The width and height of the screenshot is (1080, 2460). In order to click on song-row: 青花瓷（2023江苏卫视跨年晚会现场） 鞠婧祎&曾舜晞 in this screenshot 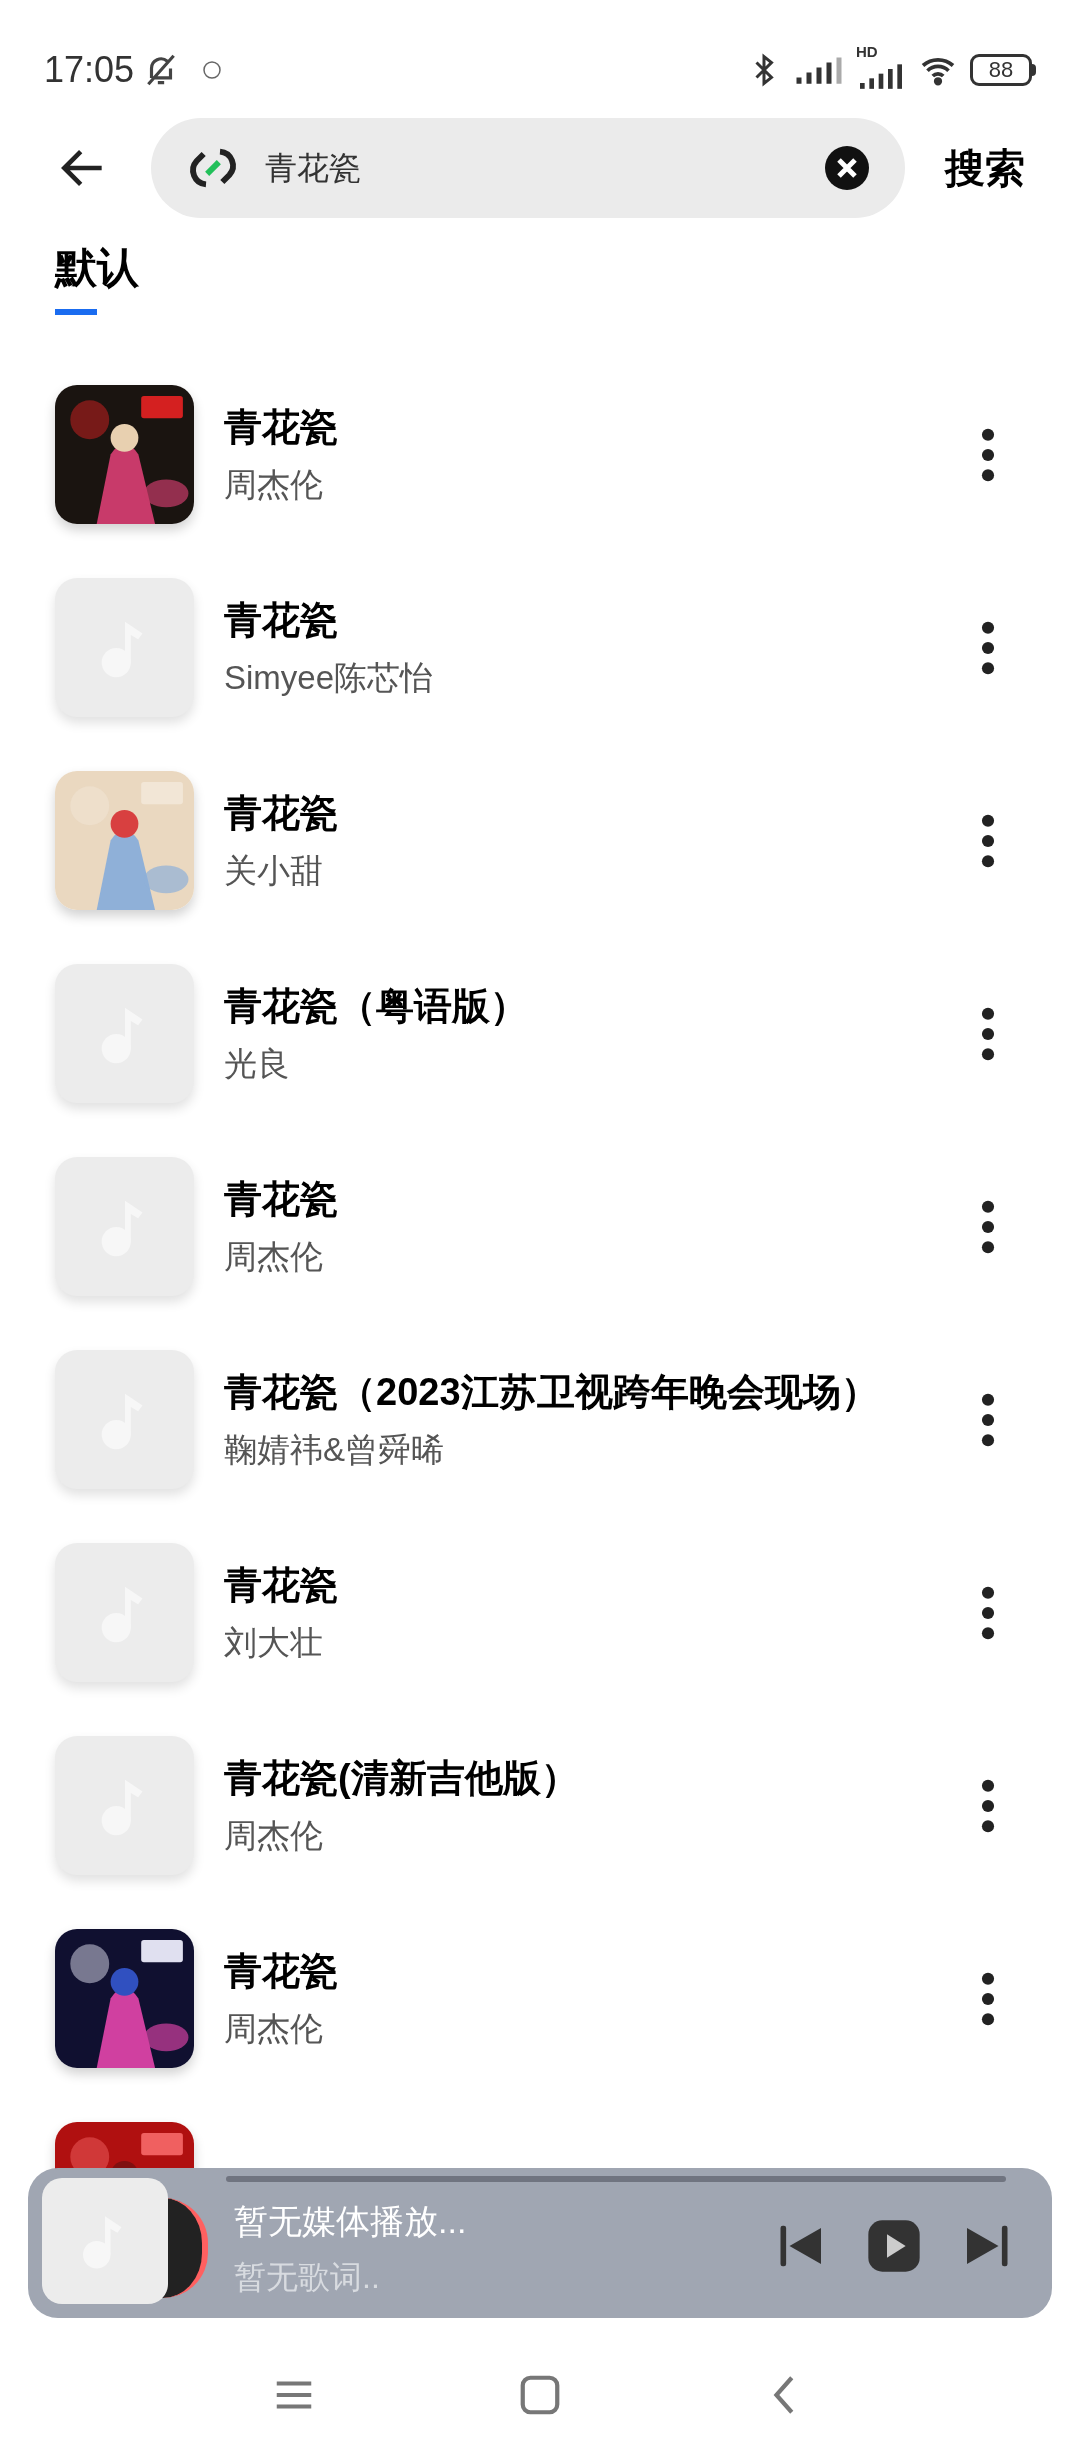, I will do `click(540, 1419)`.